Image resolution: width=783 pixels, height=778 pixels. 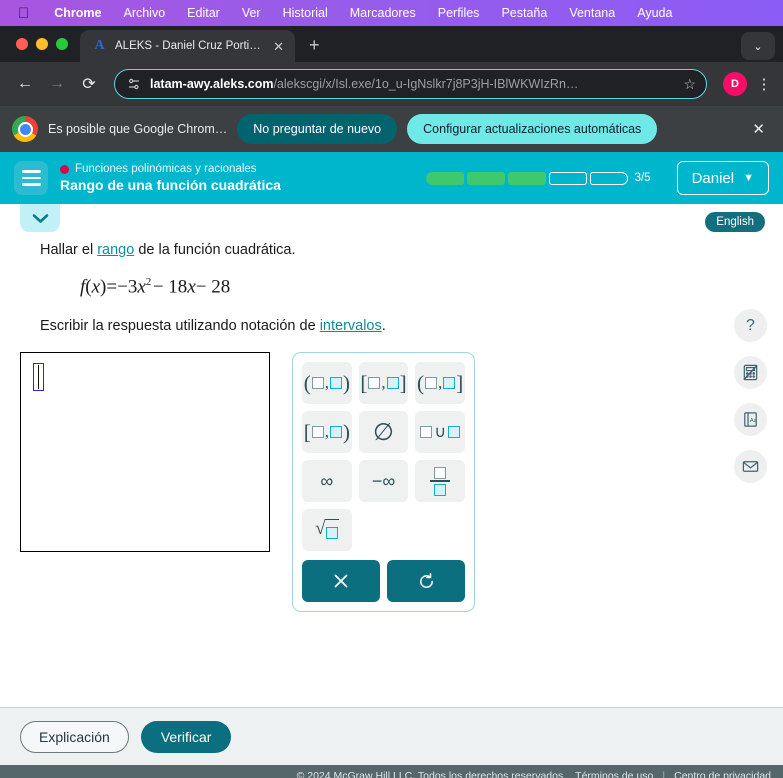 I want to click on prompt-suffix: de la función cuadrática., so click(x=215, y=250).